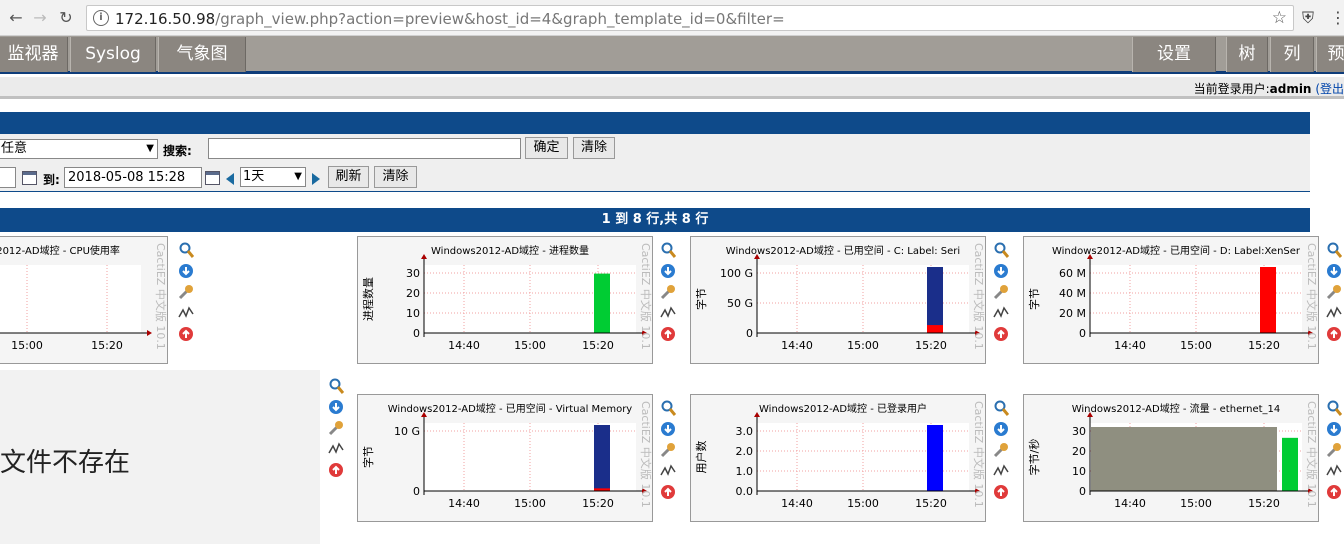 This screenshot has width=1344, height=544. Describe the element at coordinates (1279, 18) in the screenshot. I see `bookmark-star-icon: ☆` at that location.